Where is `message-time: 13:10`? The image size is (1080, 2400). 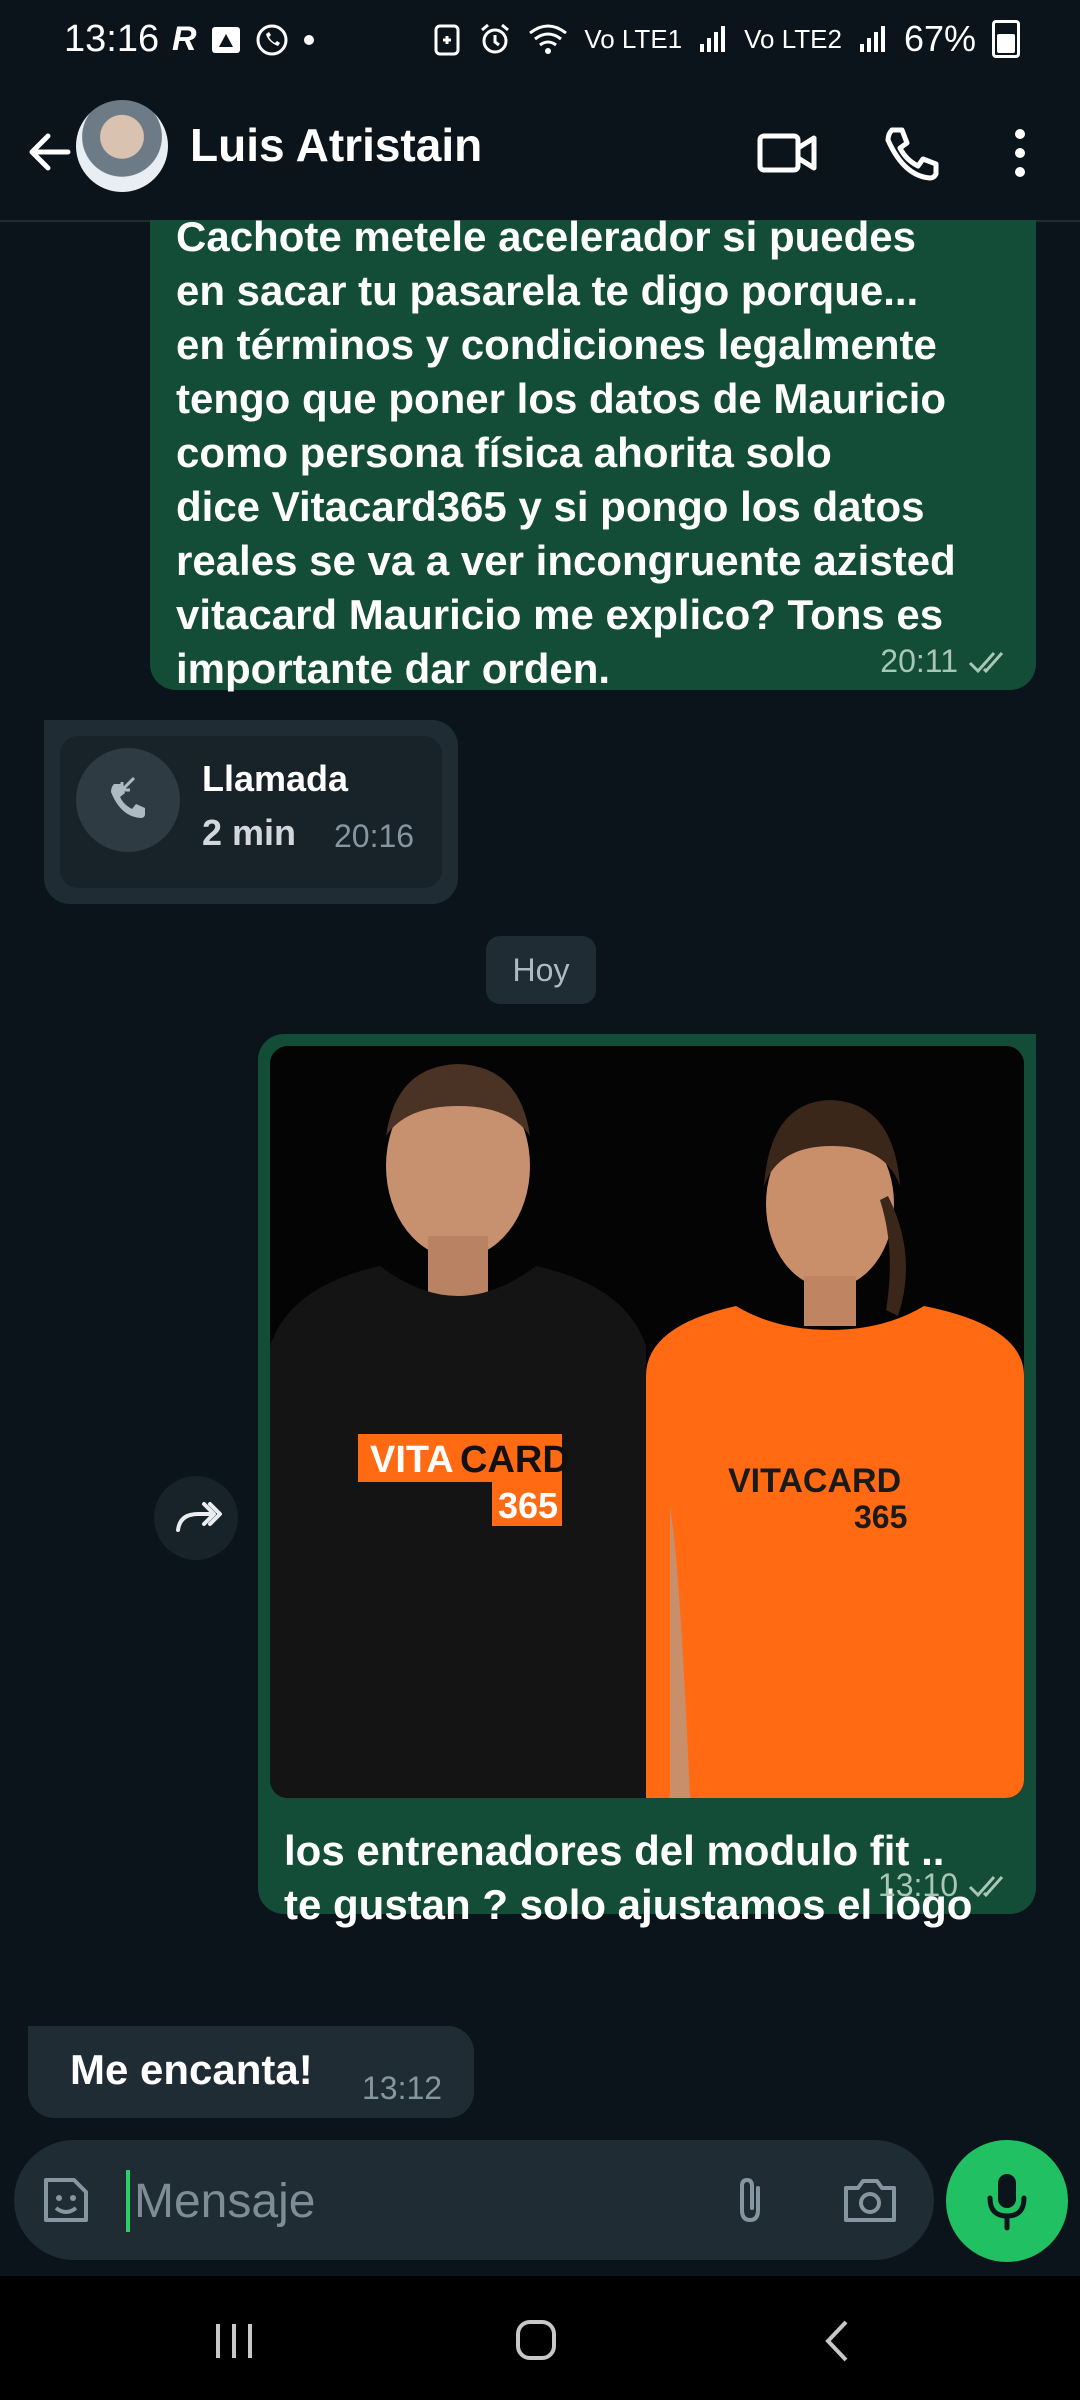 message-time: 13:10 is located at coordinates (917, 1885).